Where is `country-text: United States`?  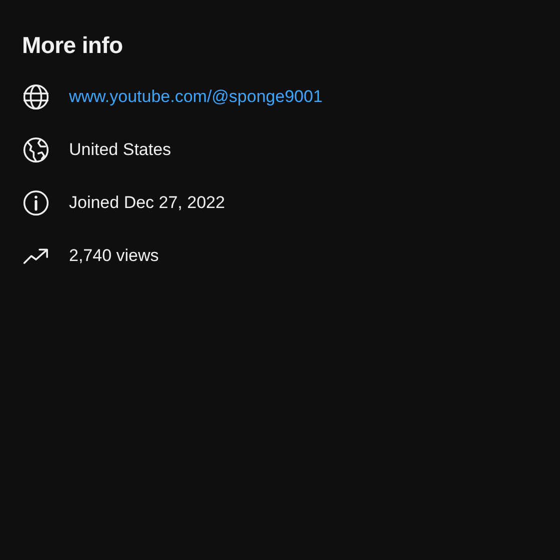
country-text: United States is located at coordinates (120, 150).